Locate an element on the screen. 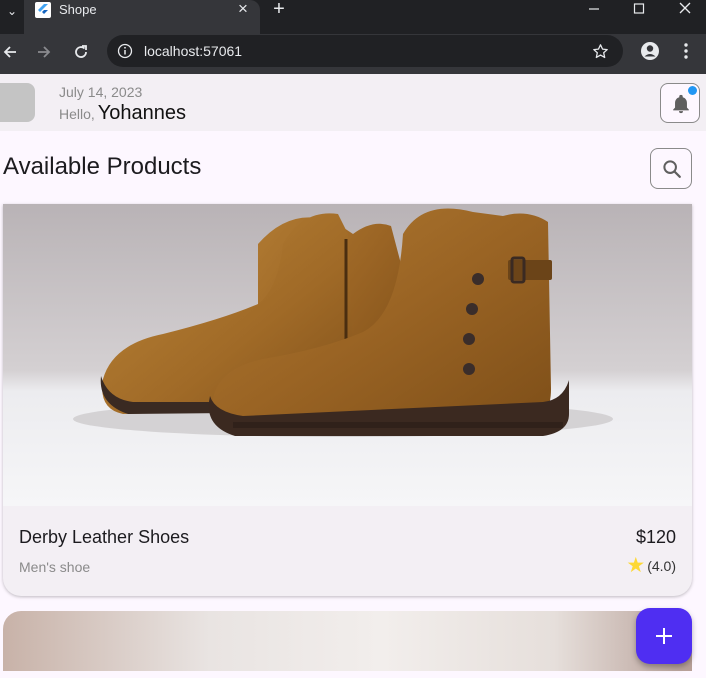  profile-icon is located at coordinates (650, 51).